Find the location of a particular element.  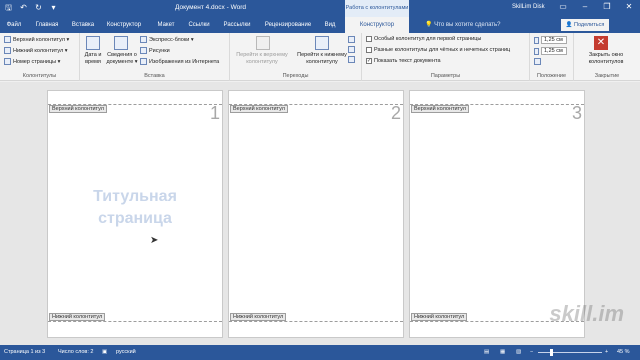

page-count: Страница 1 из 3 is located at coordinates (24, 352).